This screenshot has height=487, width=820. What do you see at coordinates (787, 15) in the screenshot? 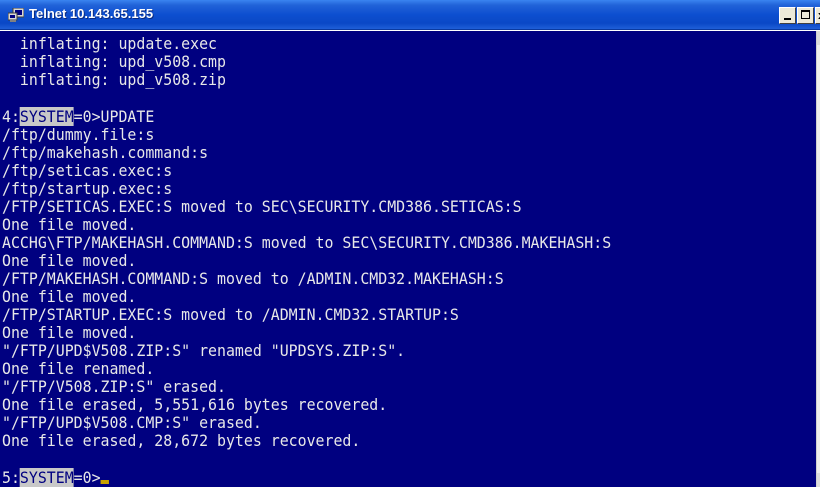
I see `minimize-button` at bounding box center [787, 15].